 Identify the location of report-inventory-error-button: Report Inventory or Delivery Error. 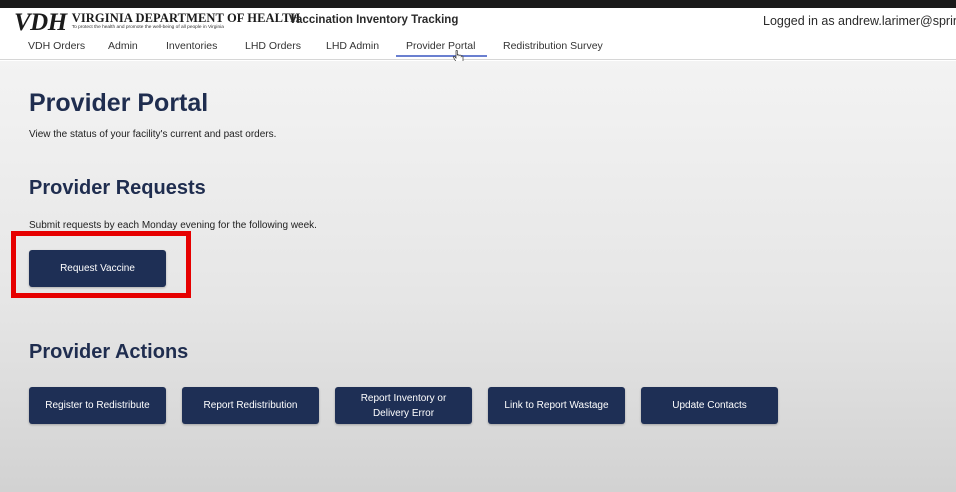
(403, 405).